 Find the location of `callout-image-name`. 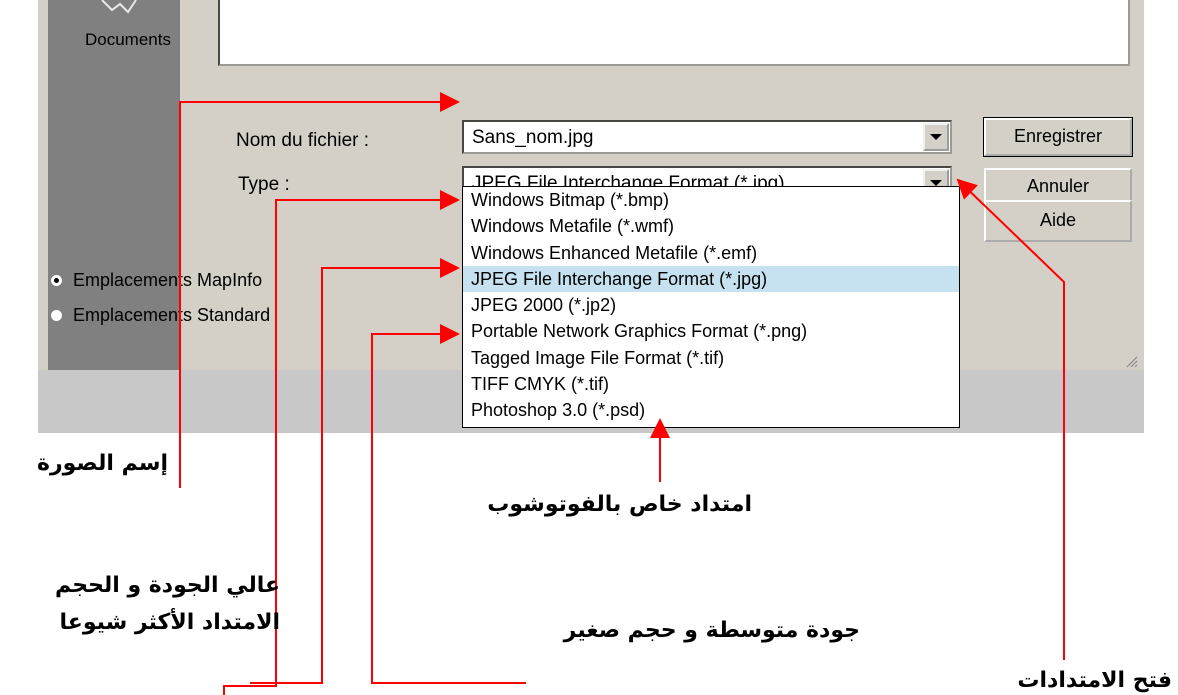

callout-image-name is located at coordinates (319, 290).